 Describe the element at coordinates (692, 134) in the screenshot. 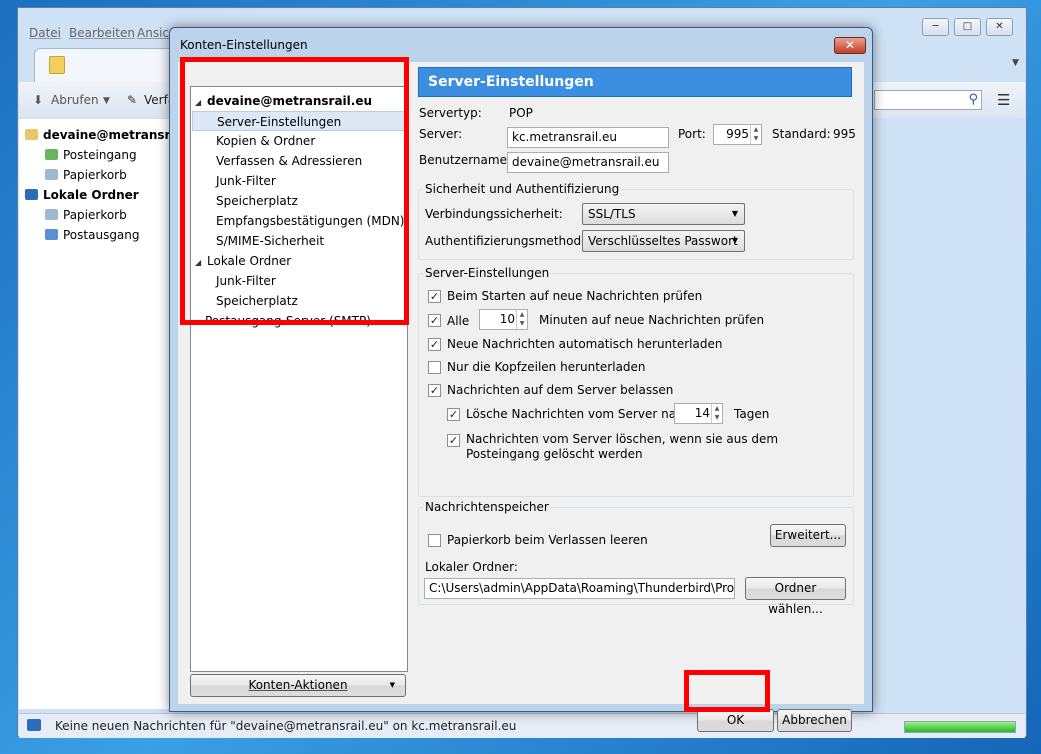

I see `port-label: Port:` at that location.